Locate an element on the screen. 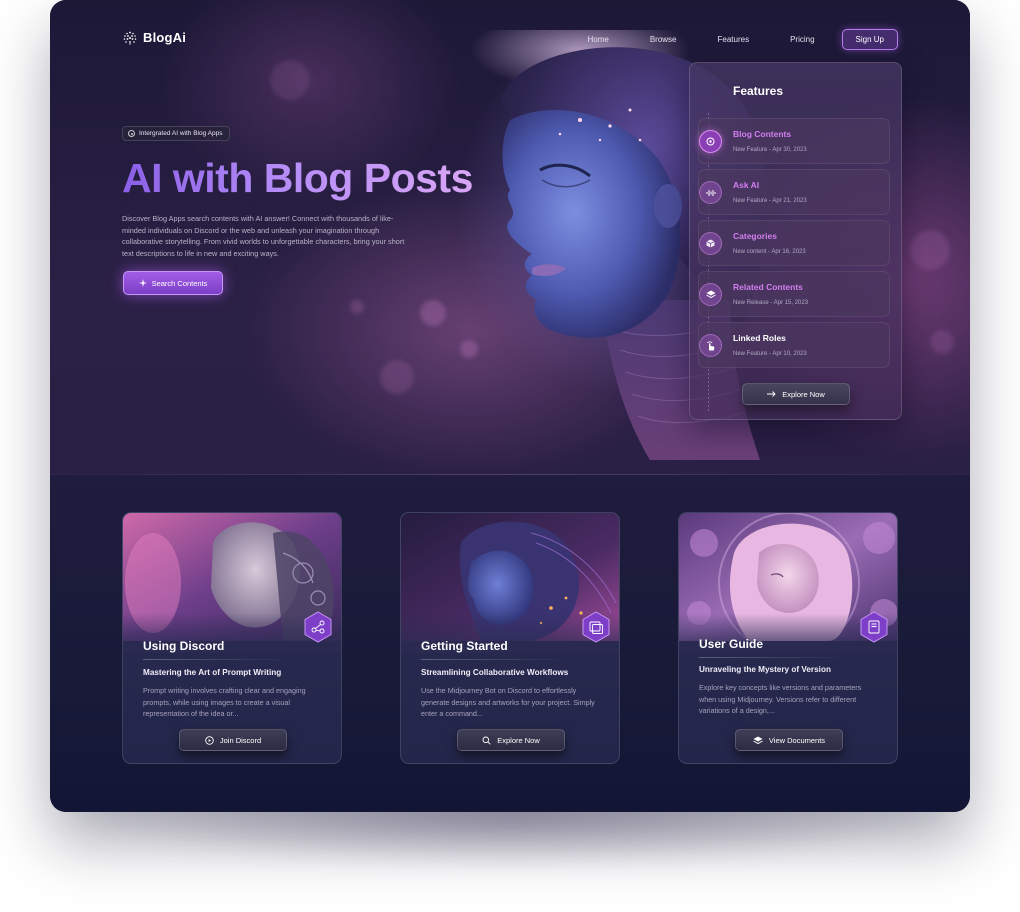 The image size is (1020, 912). hero-tag: Intergrated AI with Blog Apps is located at coordinates (176, 133).